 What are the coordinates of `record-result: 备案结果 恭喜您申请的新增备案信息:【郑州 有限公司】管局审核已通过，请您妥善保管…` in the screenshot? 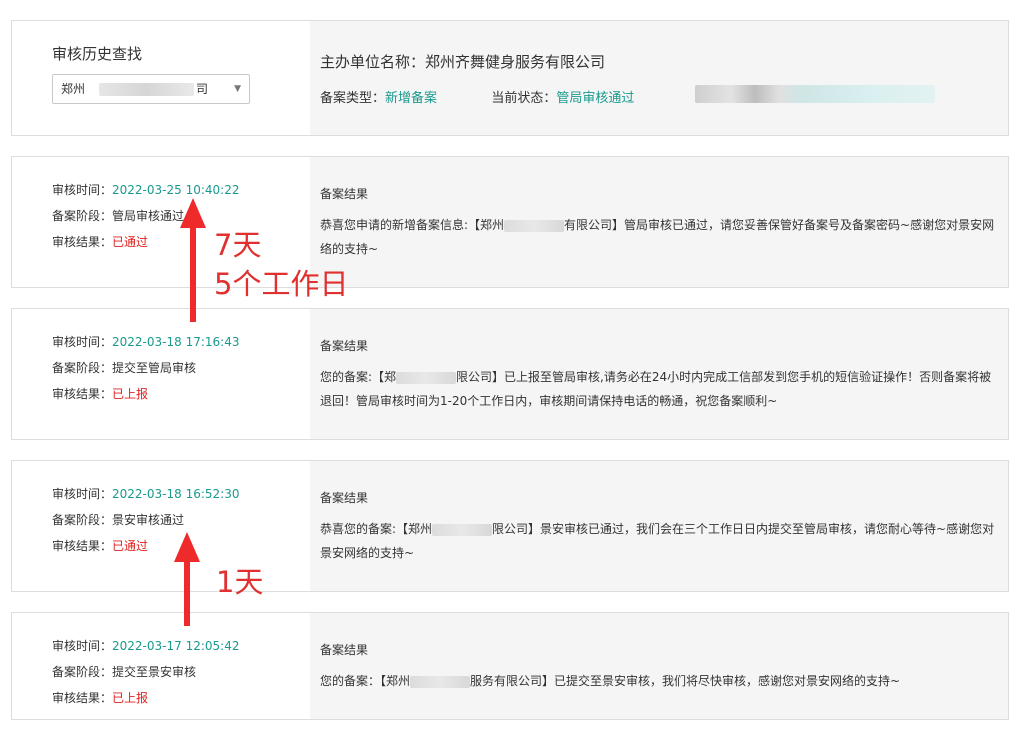 It's located at (659, 222).